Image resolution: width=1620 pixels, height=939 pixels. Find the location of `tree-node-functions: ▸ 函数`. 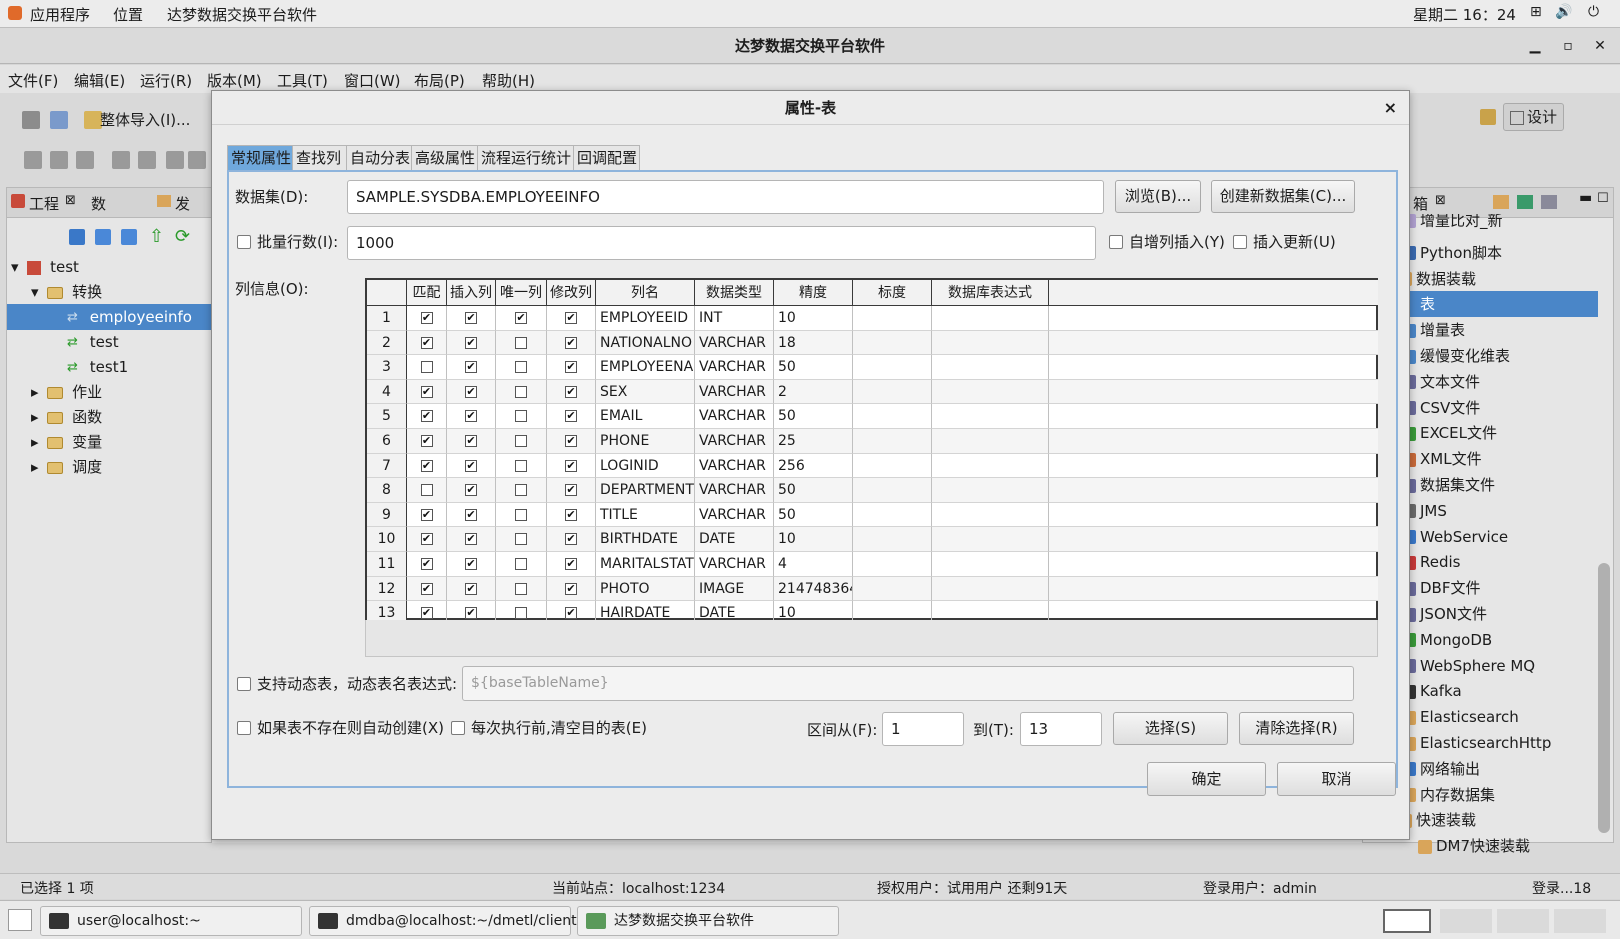

tree-node-functions: ▸ 函数 is located at coordinates (66, 417).